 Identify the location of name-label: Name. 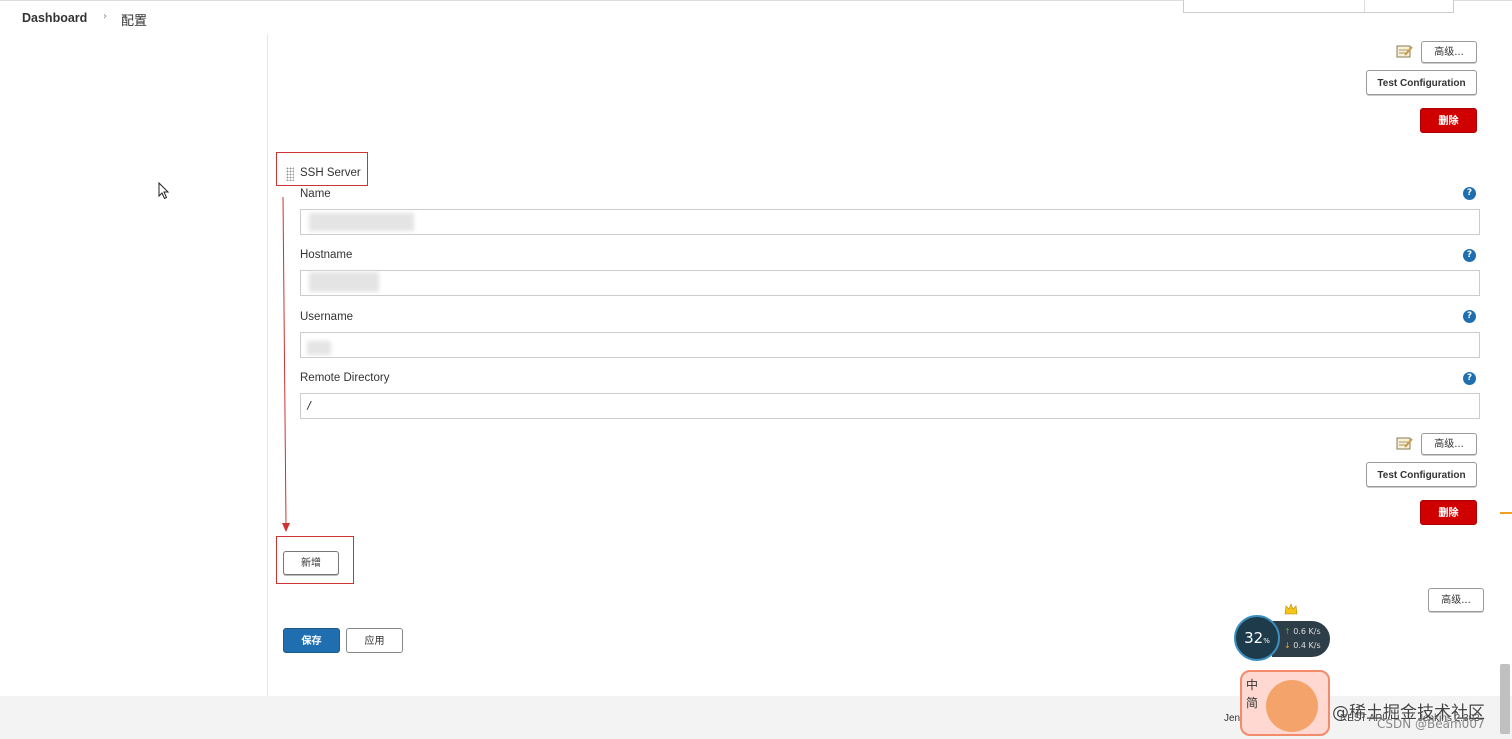
(315, 194).